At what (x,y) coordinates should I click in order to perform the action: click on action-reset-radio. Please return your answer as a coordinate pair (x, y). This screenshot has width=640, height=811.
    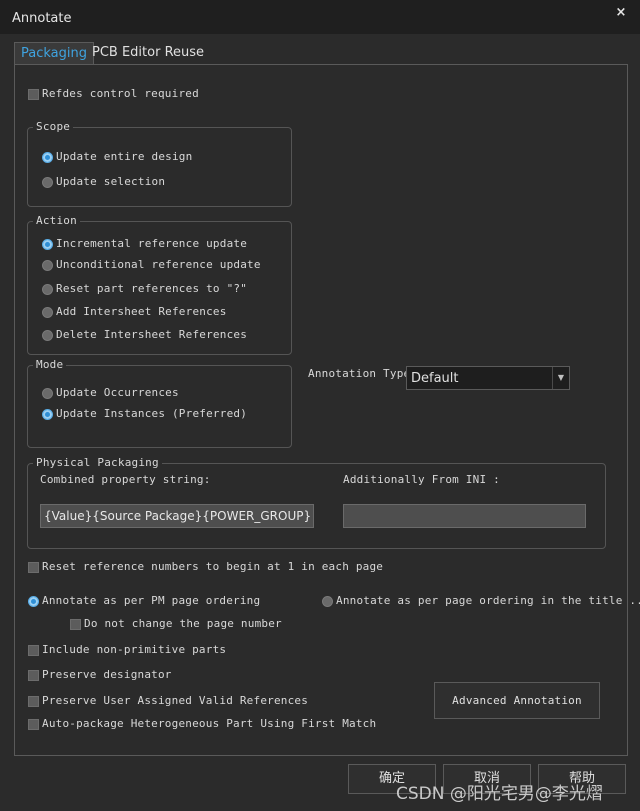
    Looking at the image, I should click on (47, 289).